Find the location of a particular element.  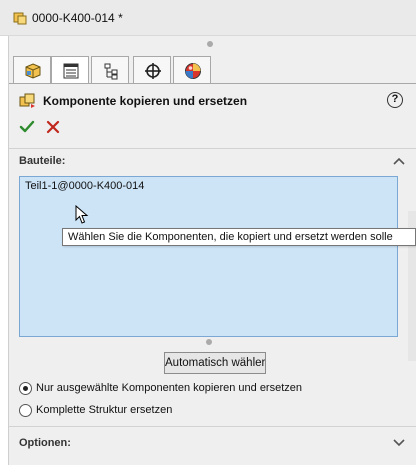

configuration-manager-tab is located at coordinates (110, 69).